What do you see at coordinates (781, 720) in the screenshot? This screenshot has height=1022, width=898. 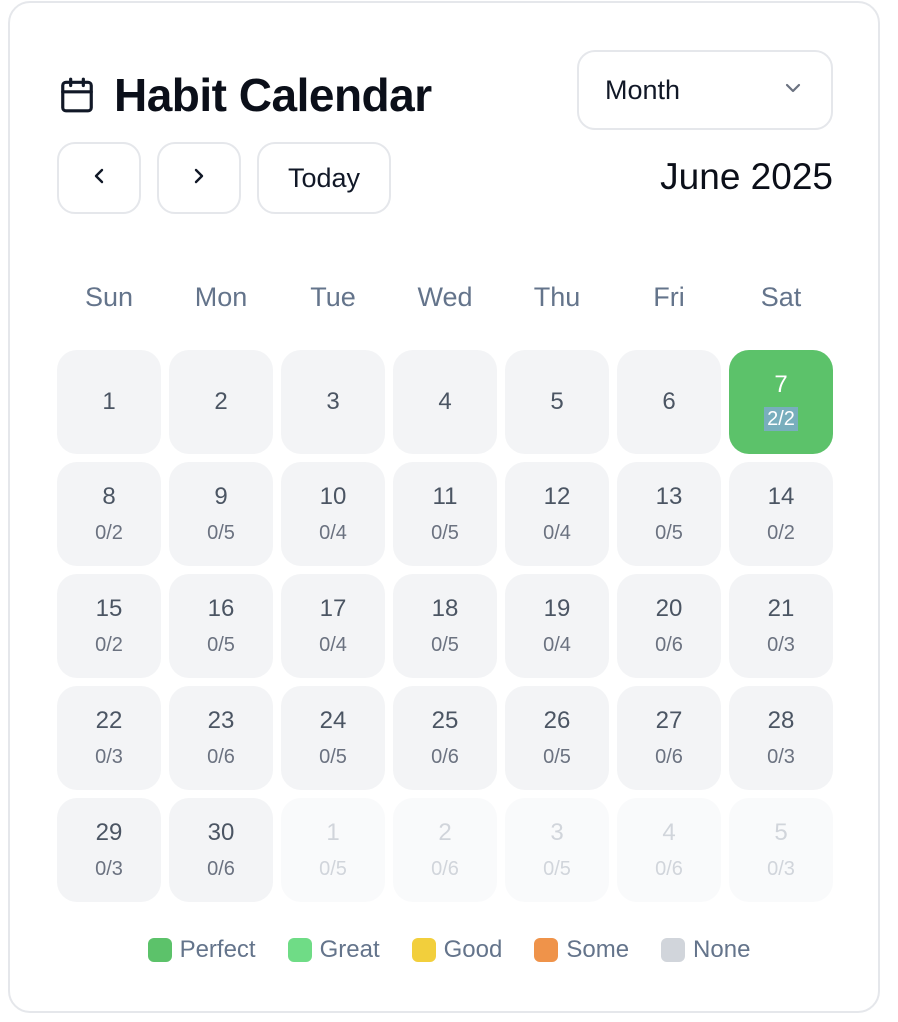 I see `day-number: 28` at bounding box center [781, 720].